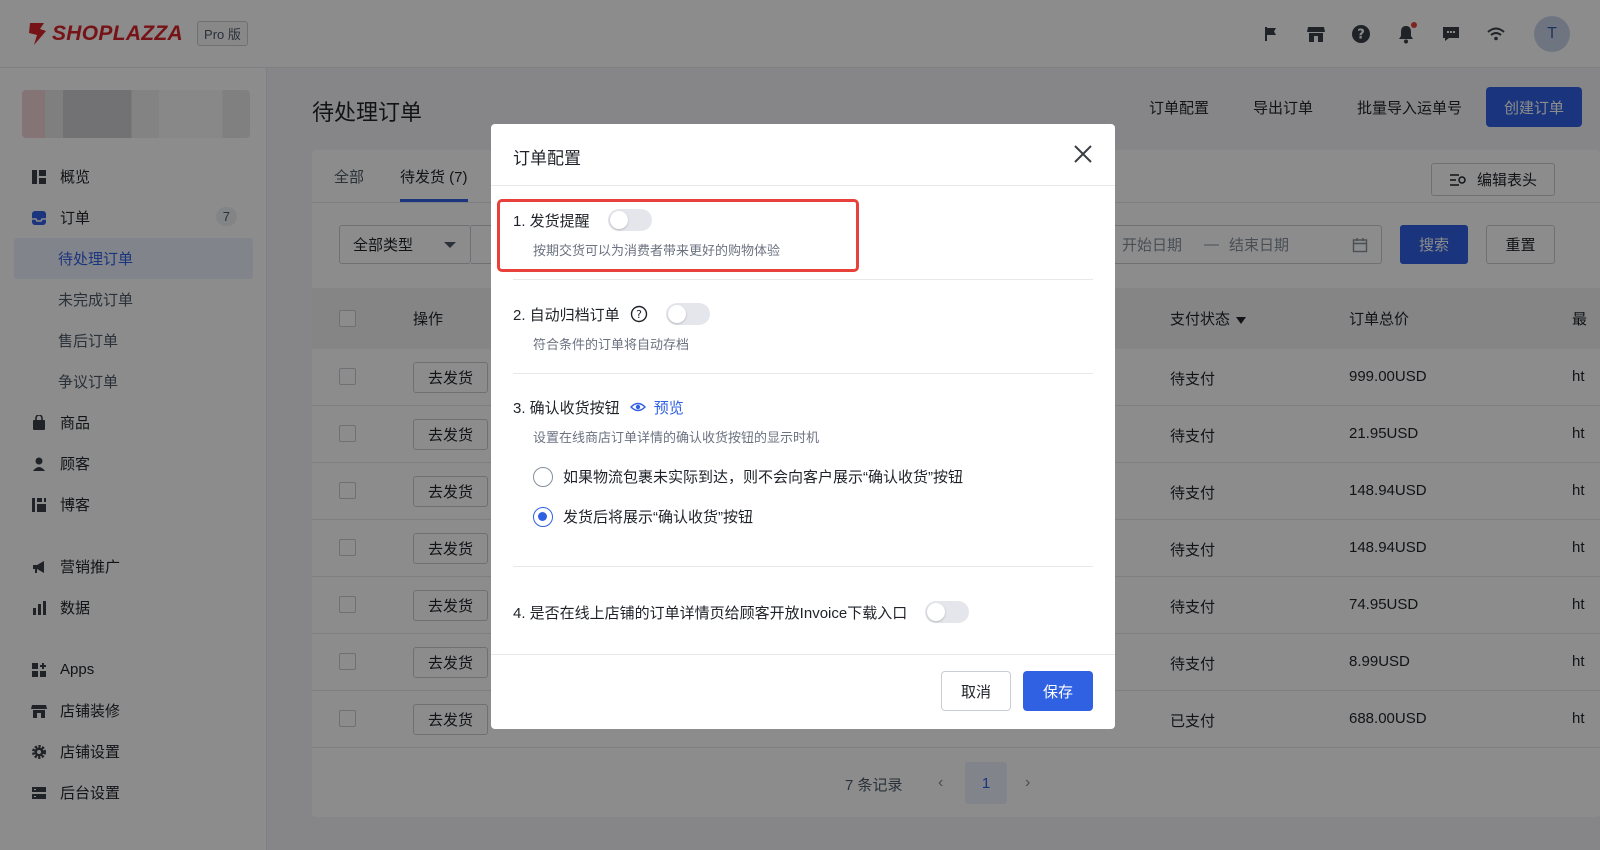 Image resolution: width=1600 pixels, height=850 pixels. What do you see at coordinates (543, 476) in the screenshot?
I see `radio-button` at bounding box center [543, 476].